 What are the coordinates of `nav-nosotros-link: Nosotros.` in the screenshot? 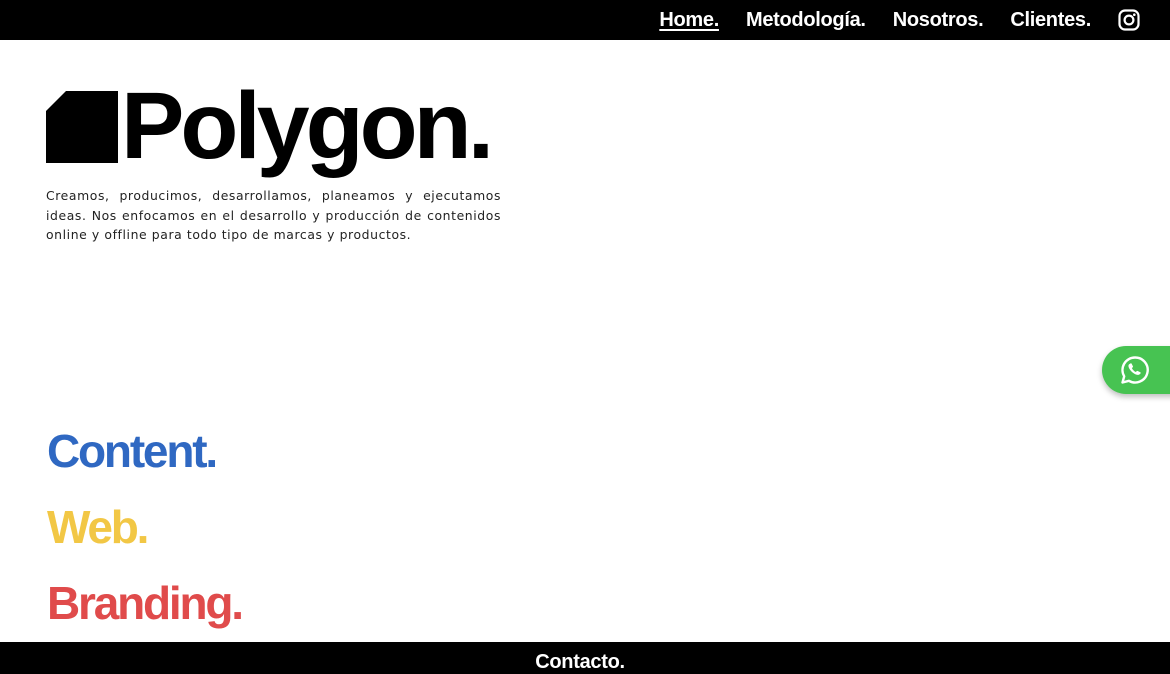 It's located at (938, 20).